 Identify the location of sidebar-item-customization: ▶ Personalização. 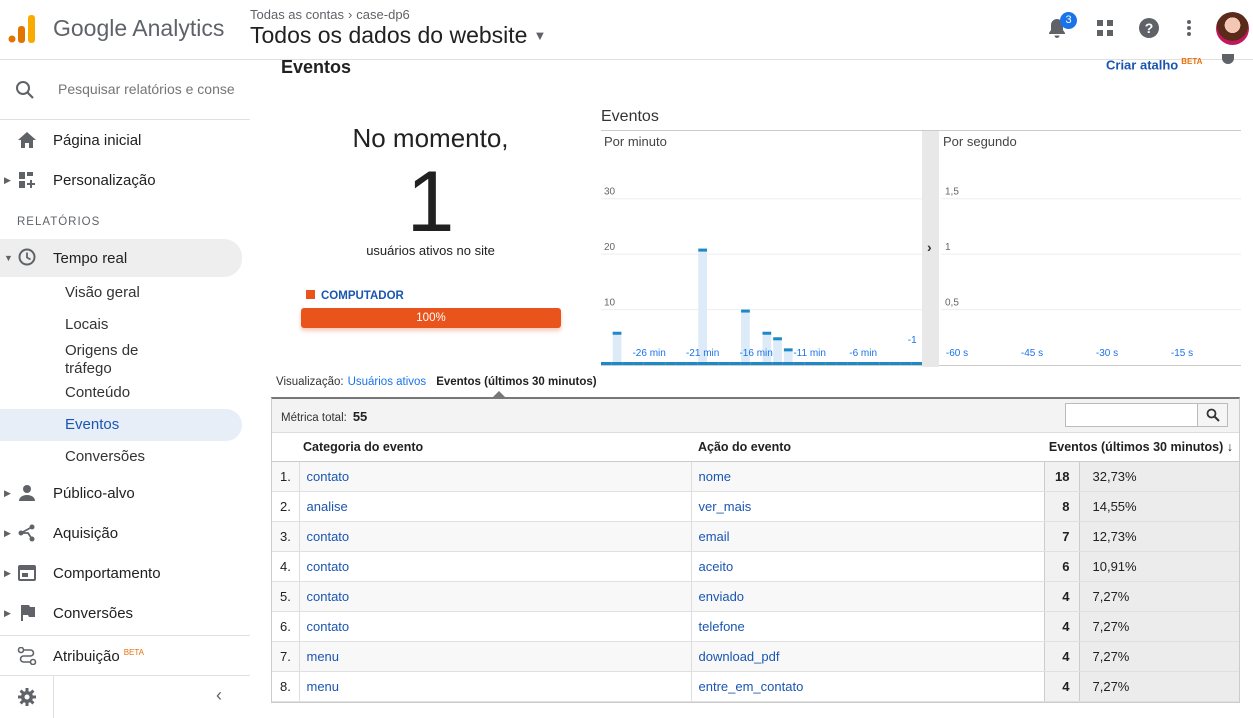
(121, 180).